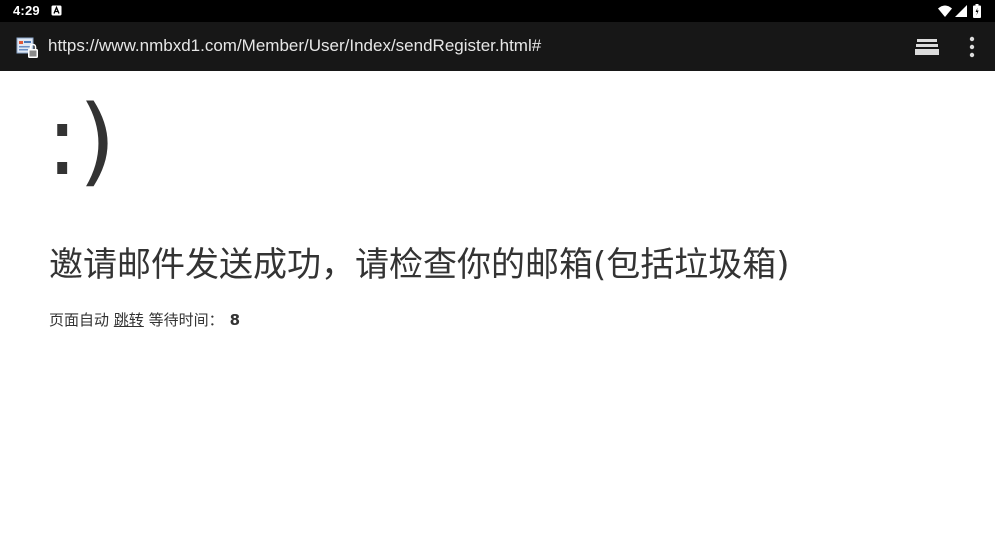 The width and height of the screenshot is (995, 559). Describe the element at coordinates (56, 10) in the screenshot. I see `app-notification-icon` at that location.